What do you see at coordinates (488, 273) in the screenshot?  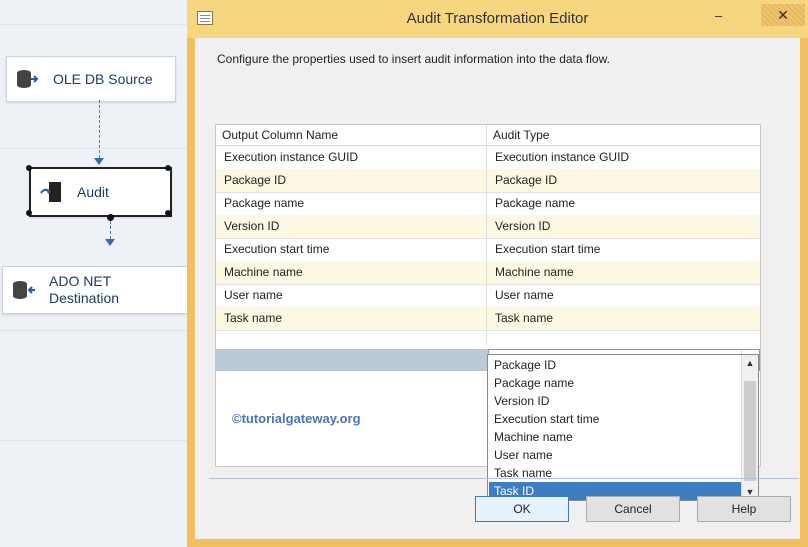 I see `table-row: Machine name Machine name` at bounding box center [488, 273].